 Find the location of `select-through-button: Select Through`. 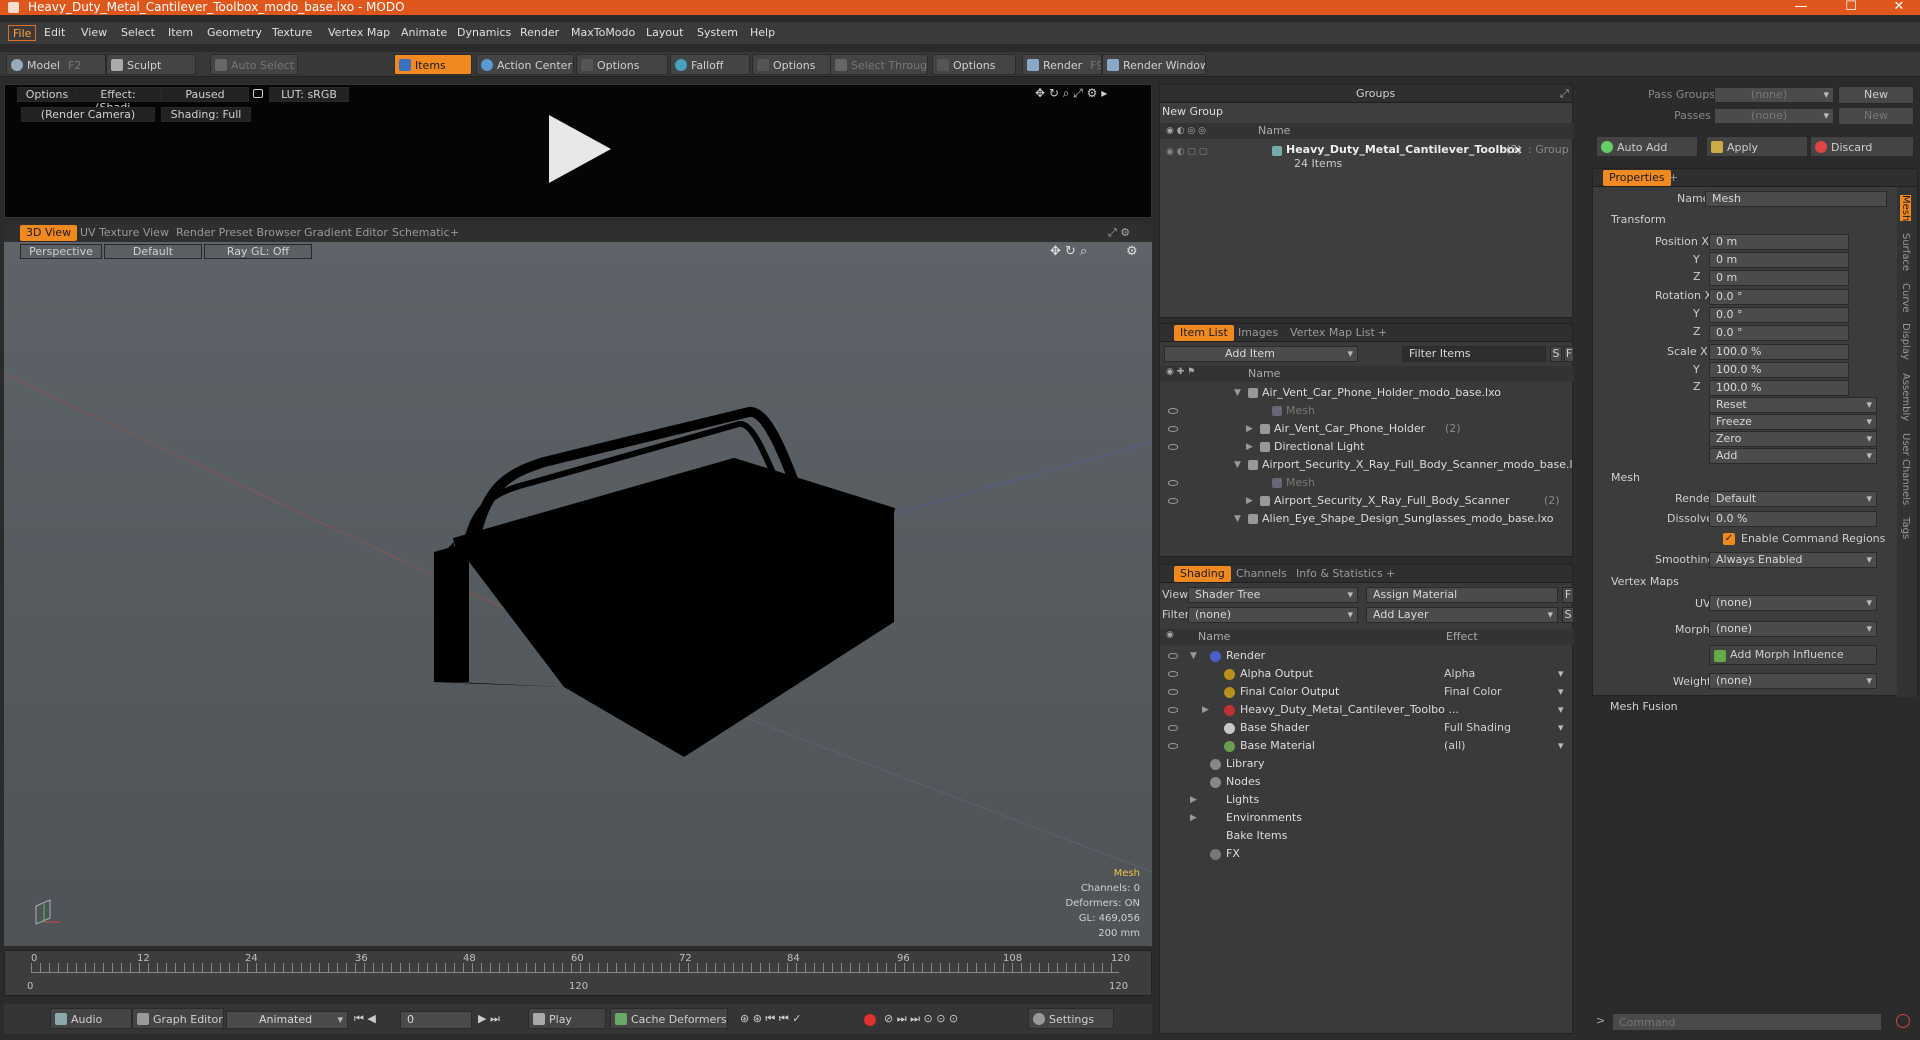

select-through-button: Select Through is located at coordinates (879, 64).